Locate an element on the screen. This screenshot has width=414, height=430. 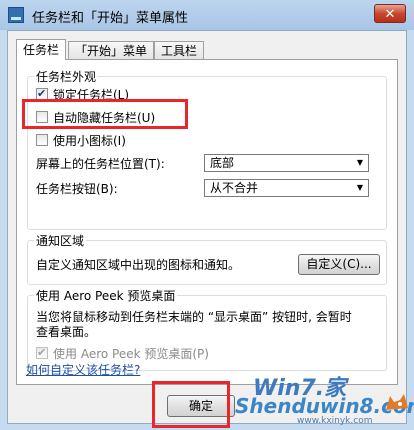
tab-toolbars: 工具栏 is located at coordinates (179, 50).